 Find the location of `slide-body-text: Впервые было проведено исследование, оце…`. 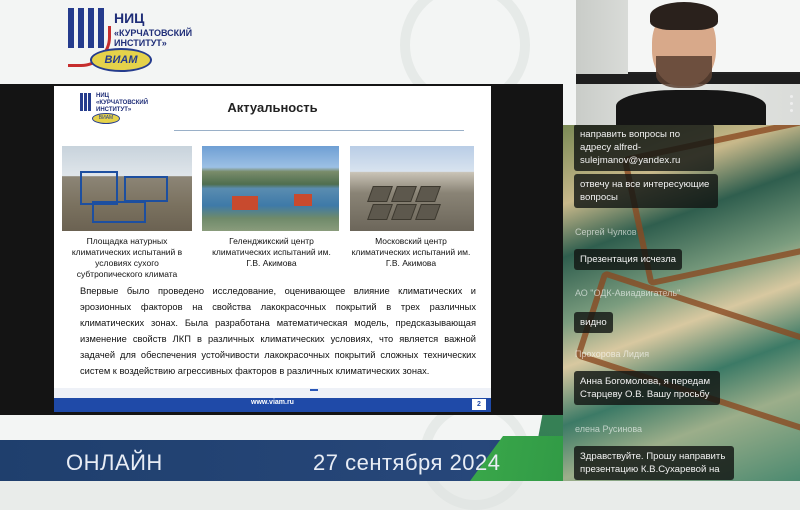

slide-body-text: Впервые было проведено исследование, оце… is located at coordinates (278, 331).